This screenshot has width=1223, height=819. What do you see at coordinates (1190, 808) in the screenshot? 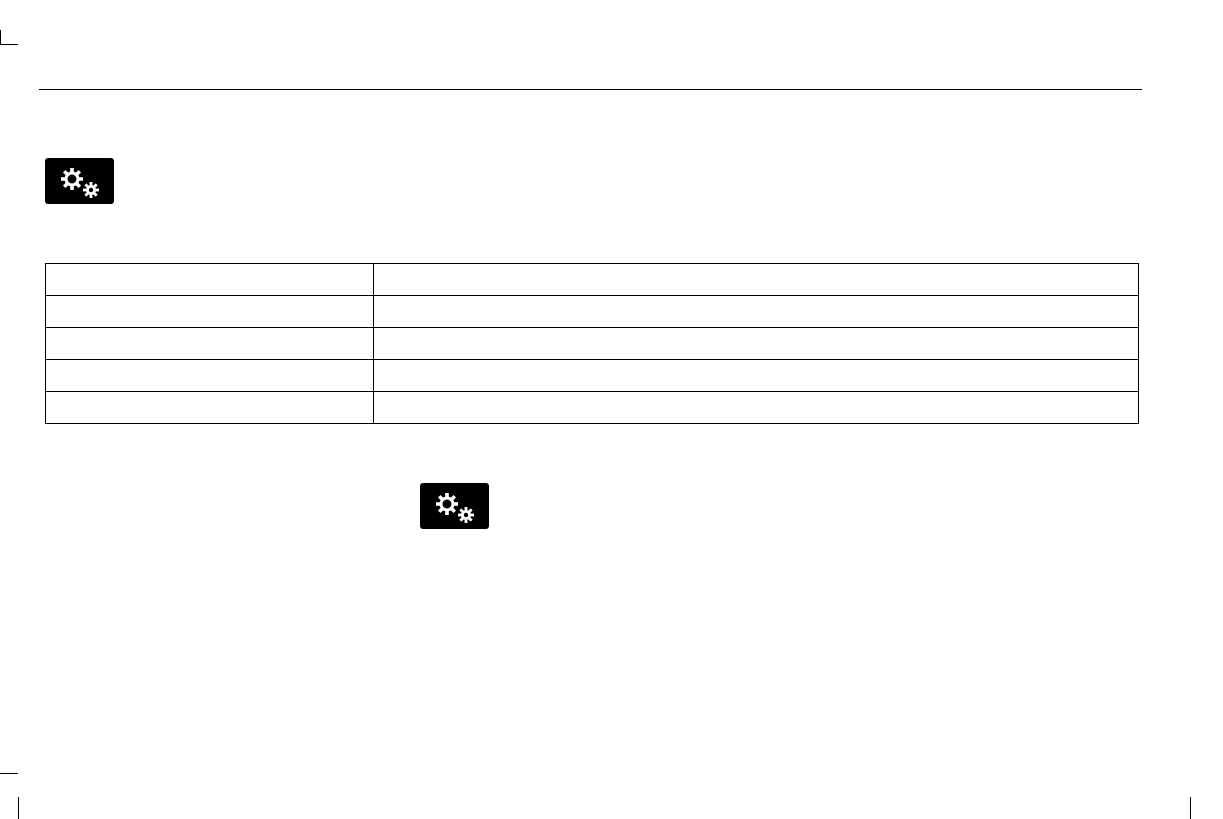
I see `crop-mark-bottom-right-vertical` at bounding box center [1190, 808].